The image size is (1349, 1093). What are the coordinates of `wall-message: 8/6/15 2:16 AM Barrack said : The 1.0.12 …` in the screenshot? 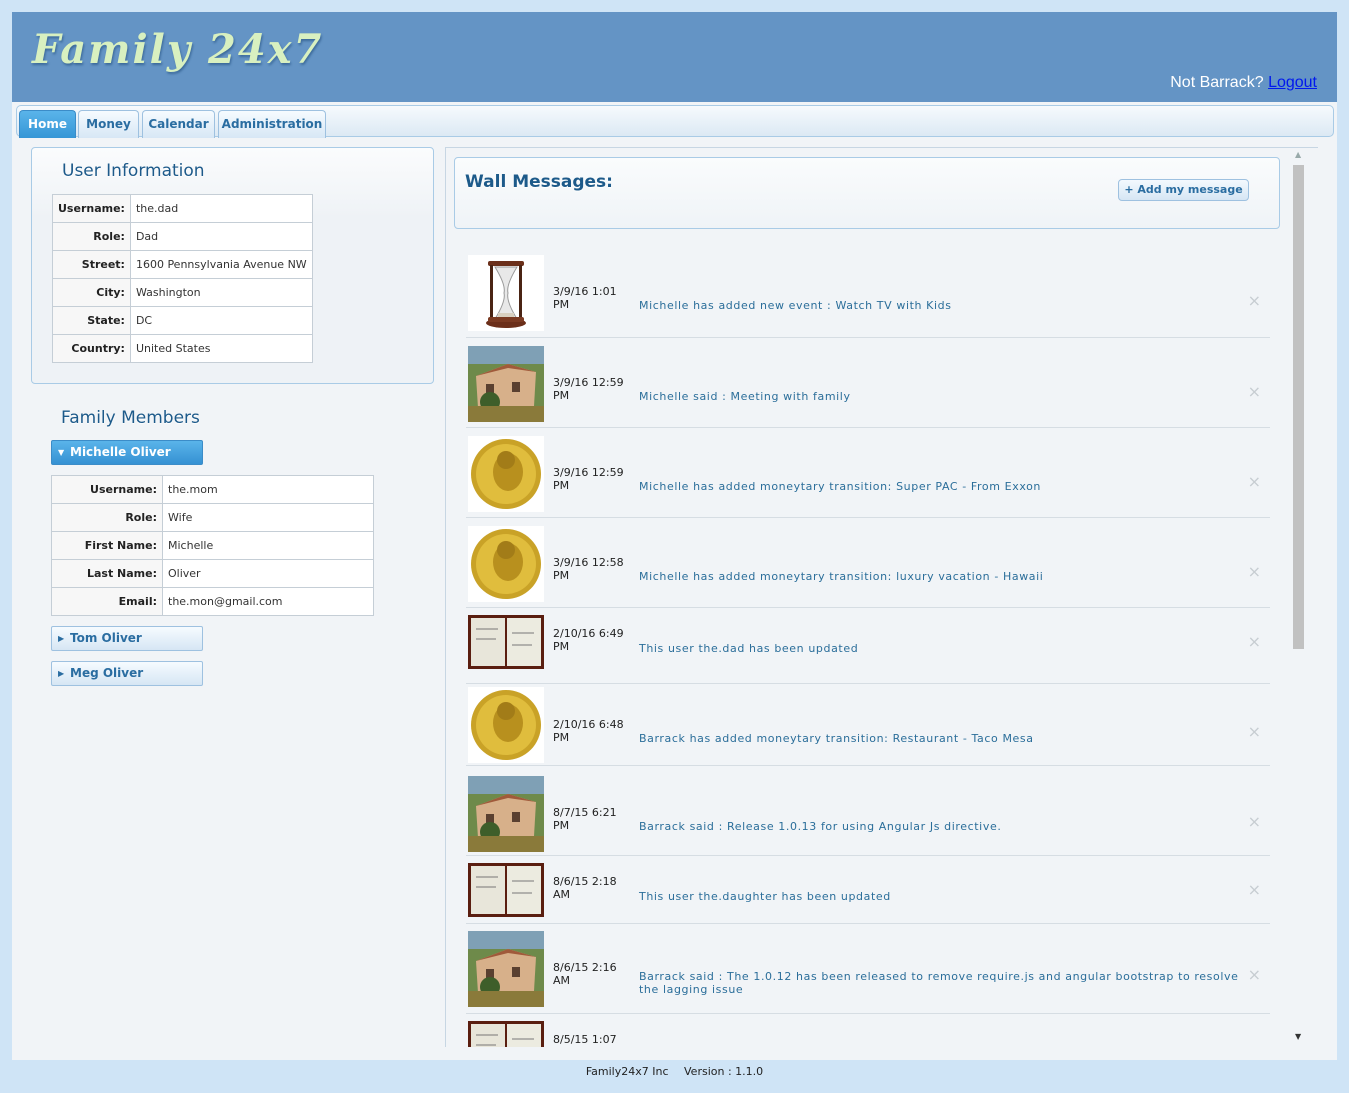 It's located at (868, 969).